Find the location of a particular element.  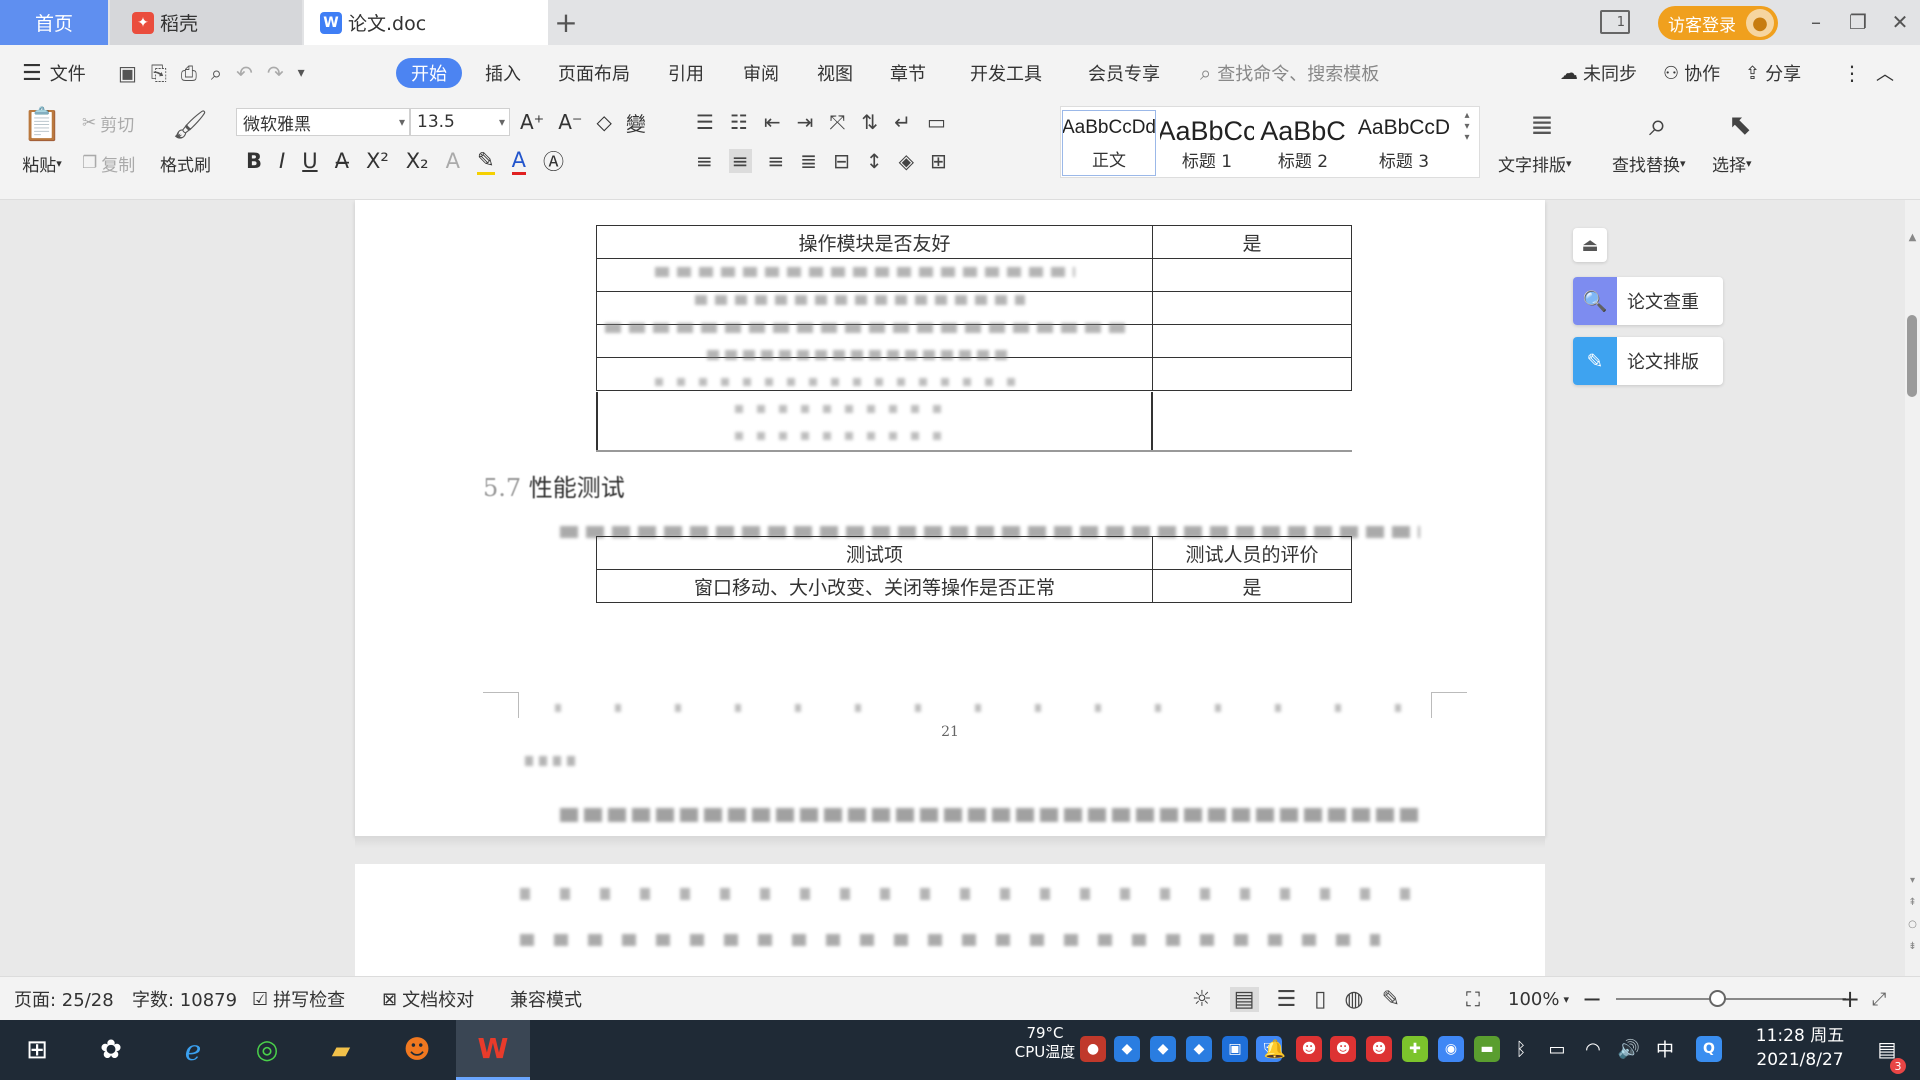

volume-icon: 🔊 is located at coordinates (1629, 1049).